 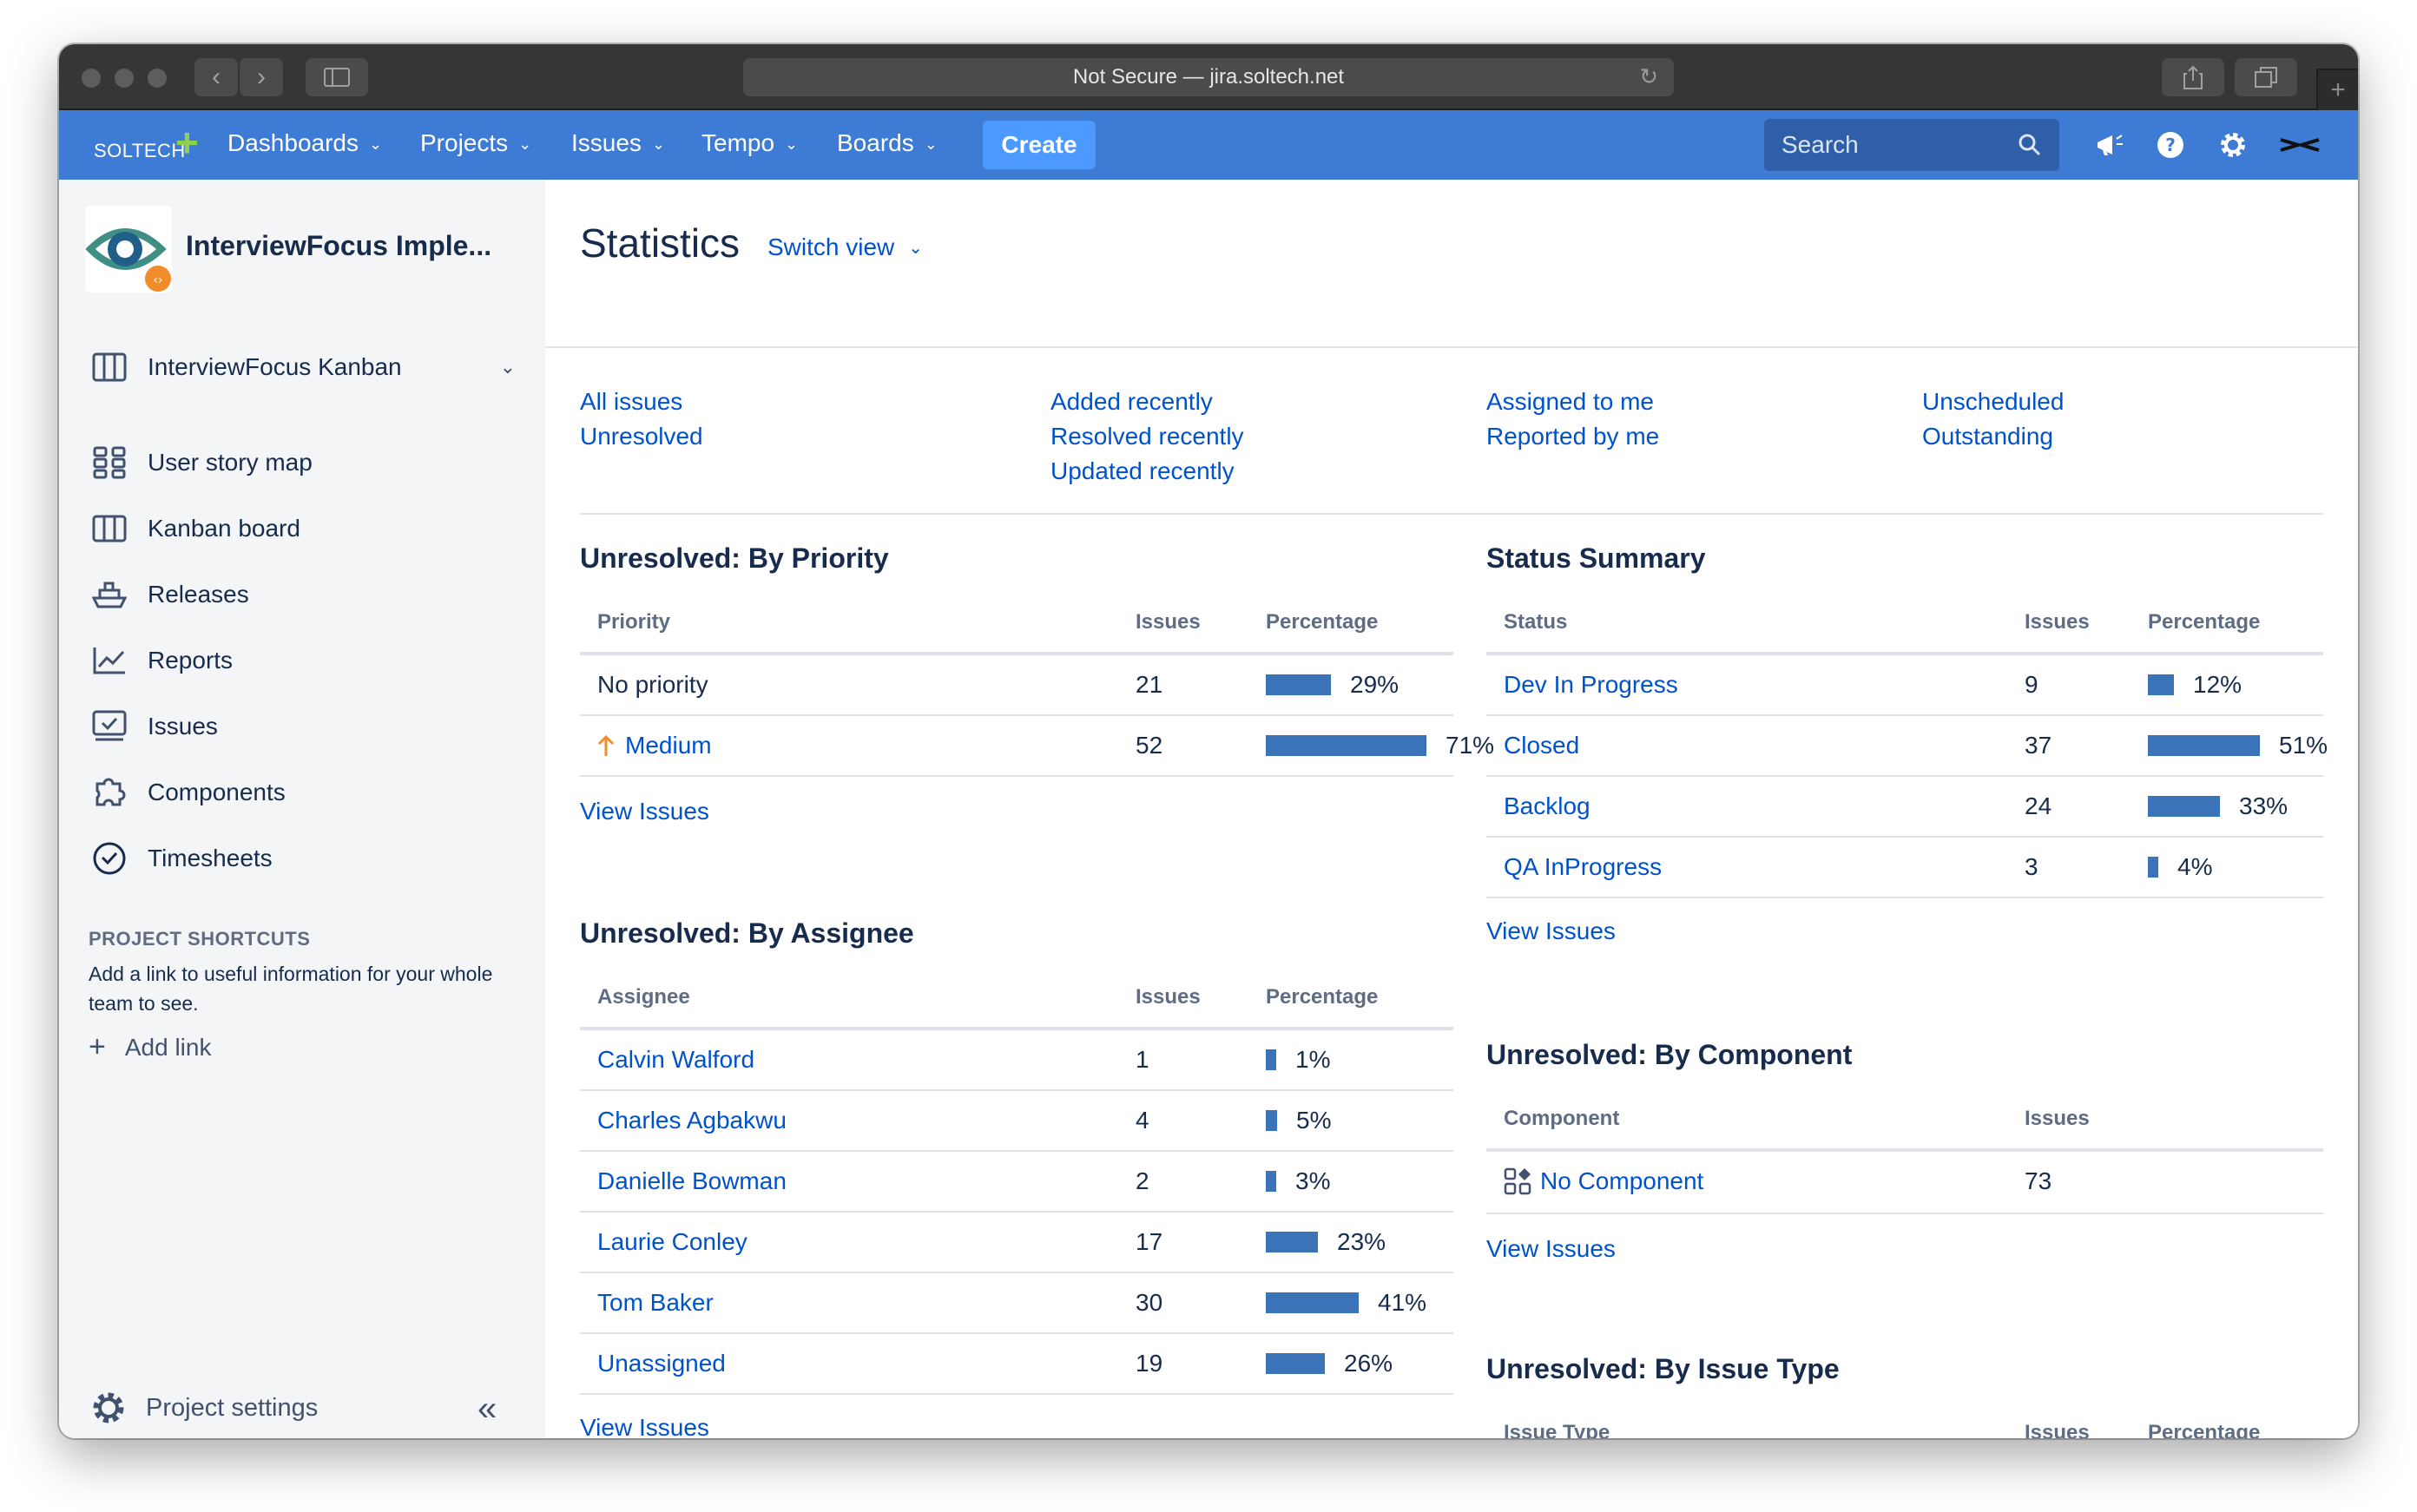 I want to click on filter-unscheduled: Unscheduled, so click(x=1993, y=402).